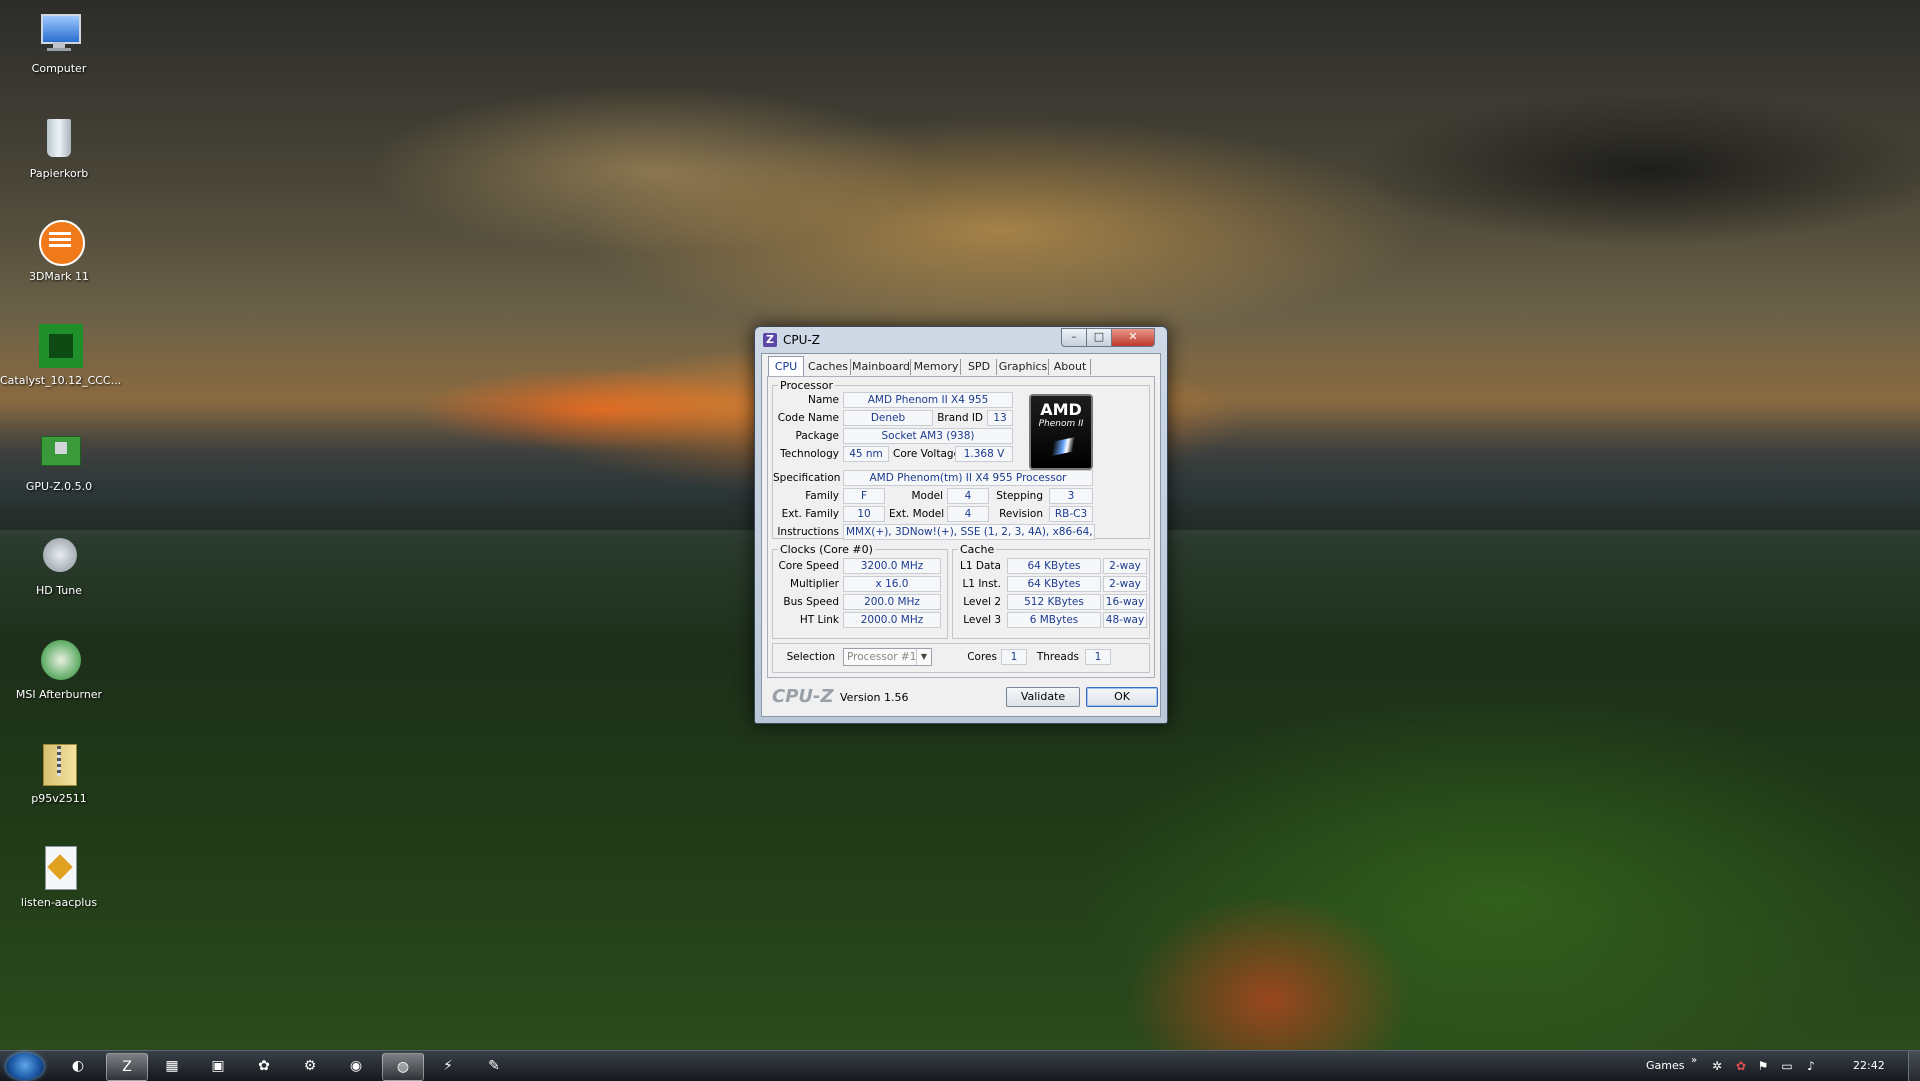  What do you see at coordinates (1869, 1065) in the screenshot?
I see `system-clock: 22:42` at bounding box center [1869, 1065].